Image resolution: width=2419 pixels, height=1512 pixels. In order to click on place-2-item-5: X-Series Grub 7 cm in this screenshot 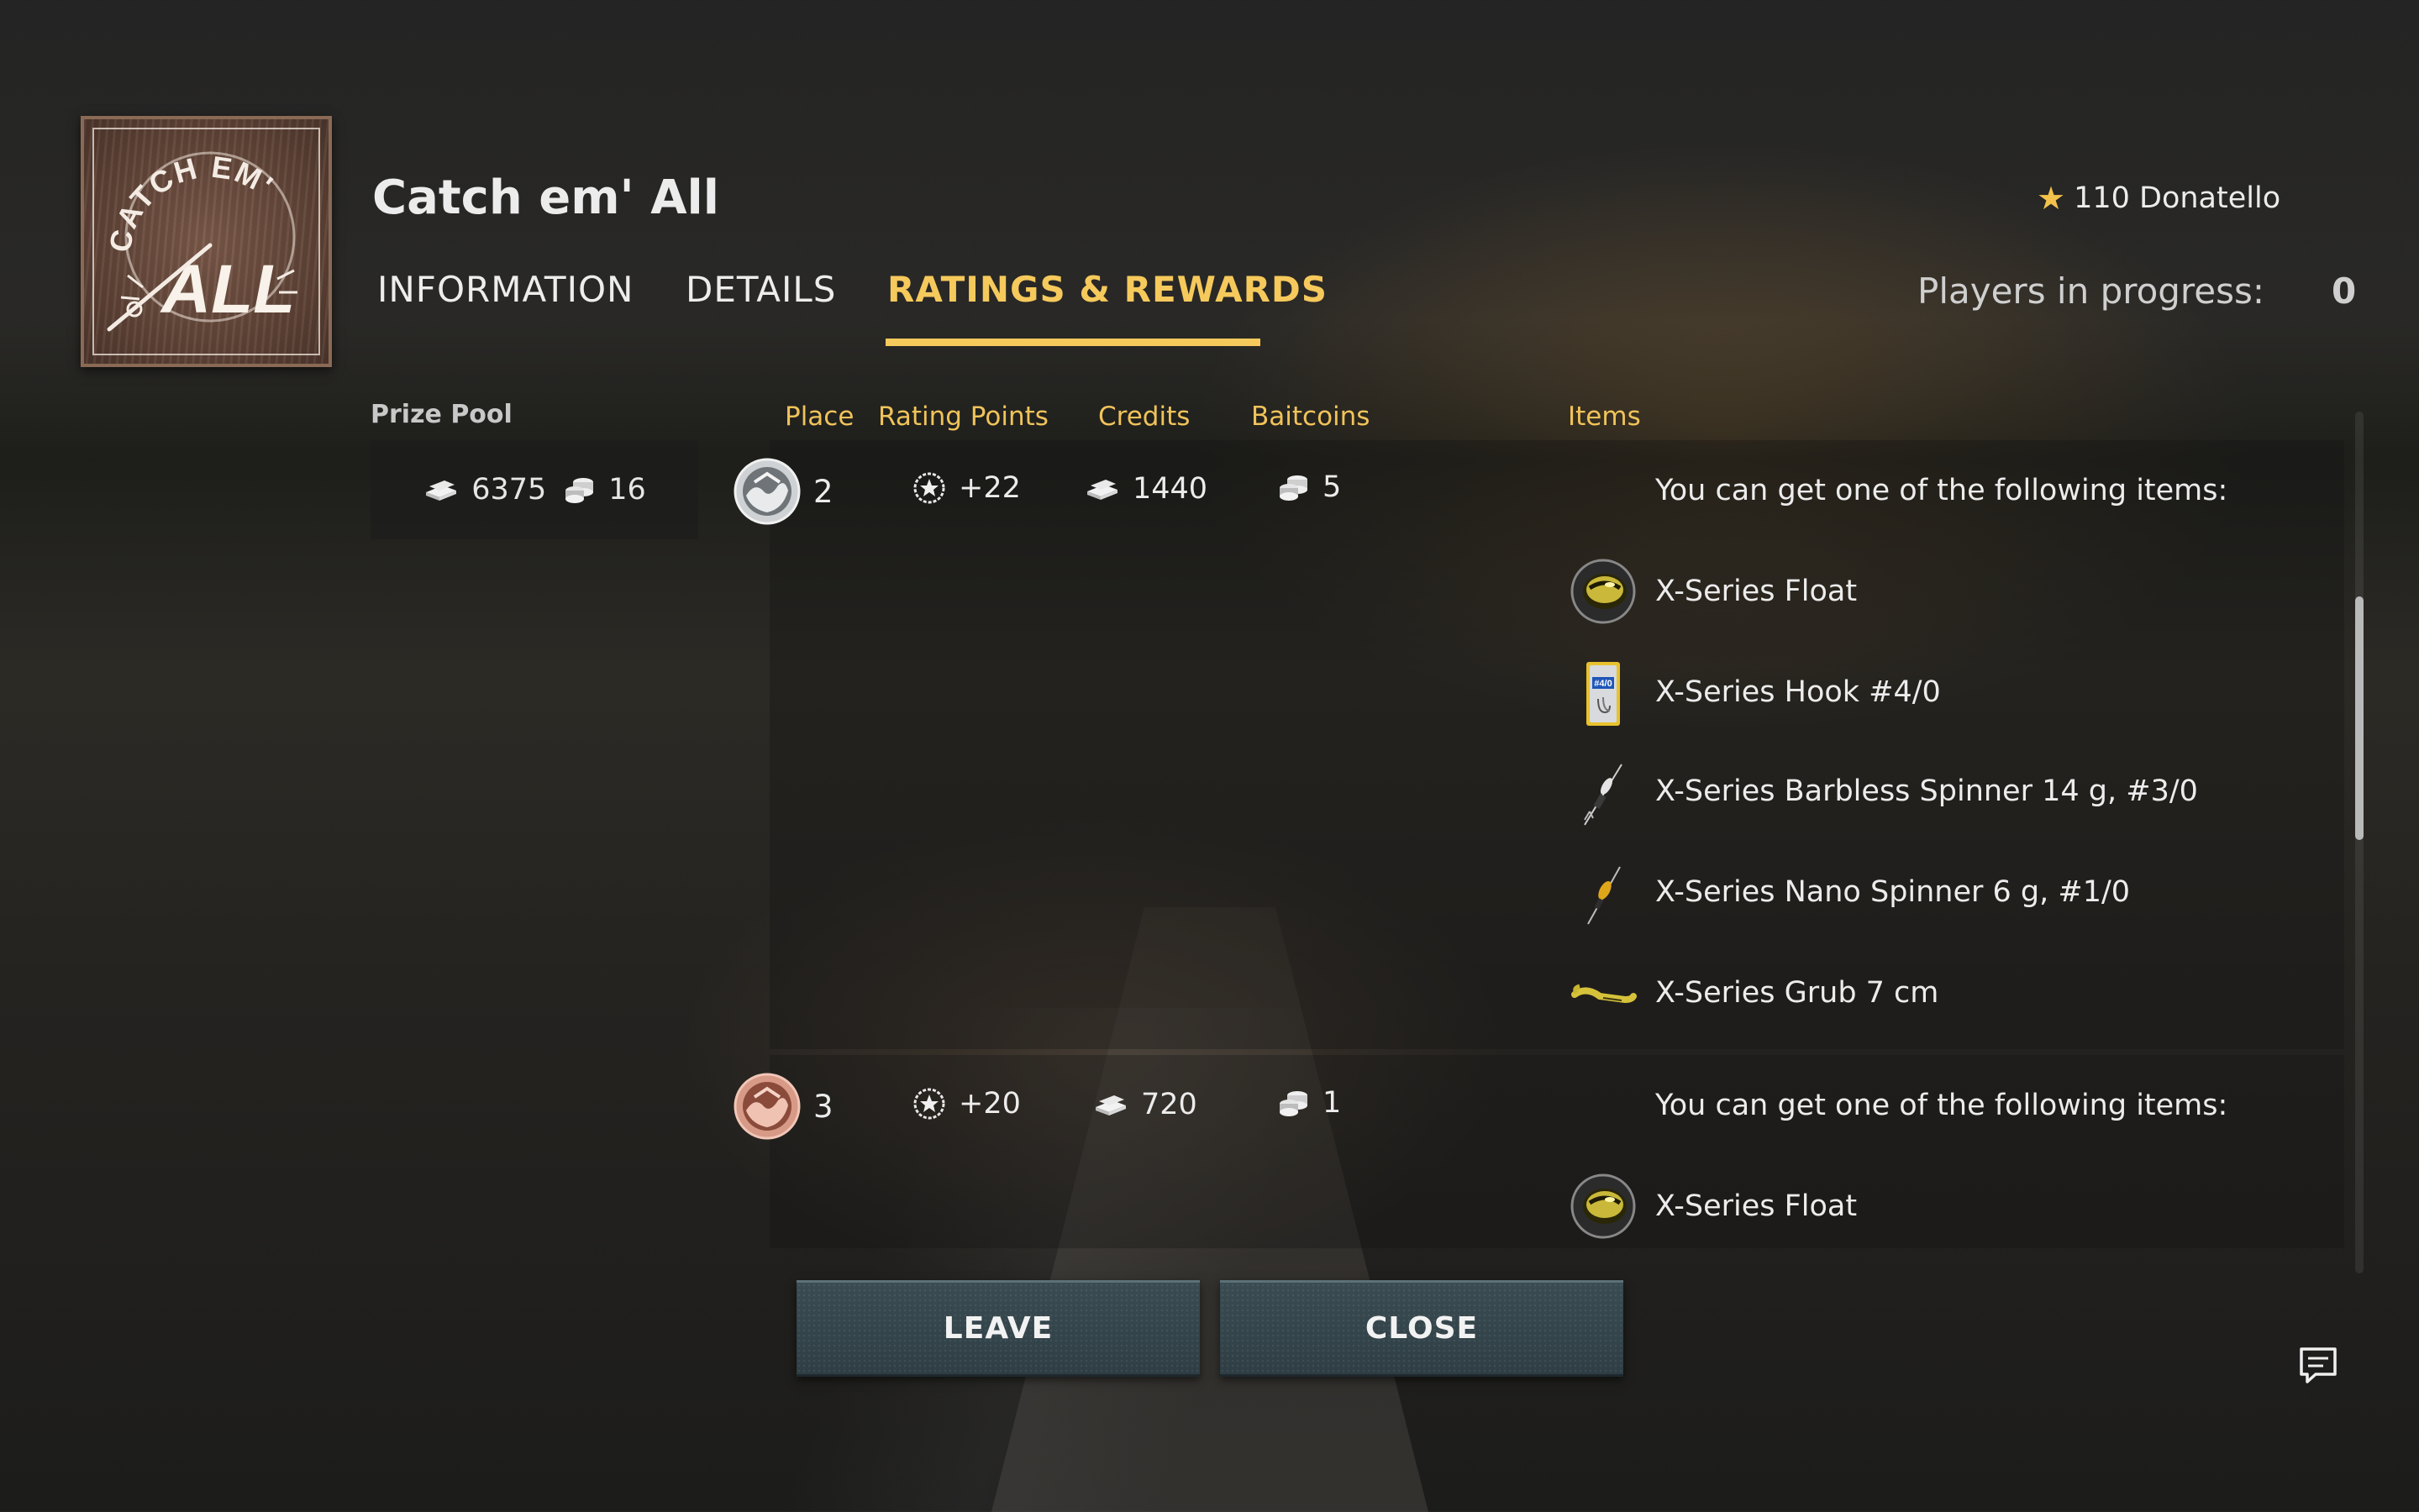, I will do `click(1797, 993)`.